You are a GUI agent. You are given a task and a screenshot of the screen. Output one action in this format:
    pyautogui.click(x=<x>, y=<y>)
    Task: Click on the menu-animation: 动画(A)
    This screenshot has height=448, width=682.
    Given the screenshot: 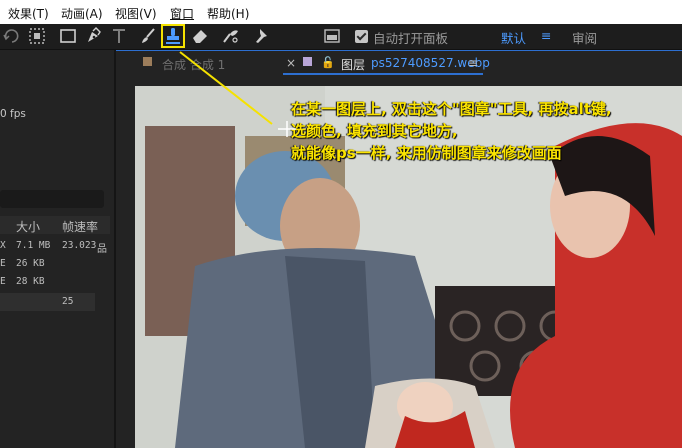 What is the action you would take?
    pyautogui.click(x=82, y=13)
    